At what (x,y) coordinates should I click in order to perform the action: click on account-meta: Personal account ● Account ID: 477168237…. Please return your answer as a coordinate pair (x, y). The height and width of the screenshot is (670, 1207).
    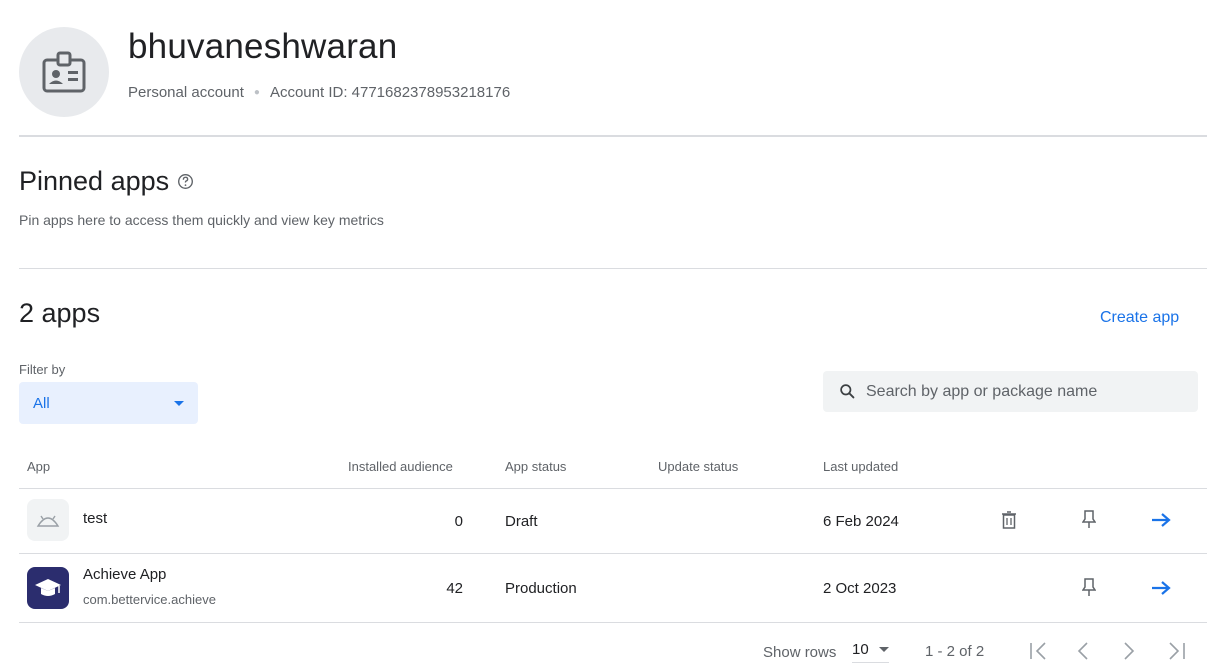
    Looking at the image, I should click on (319, 92).